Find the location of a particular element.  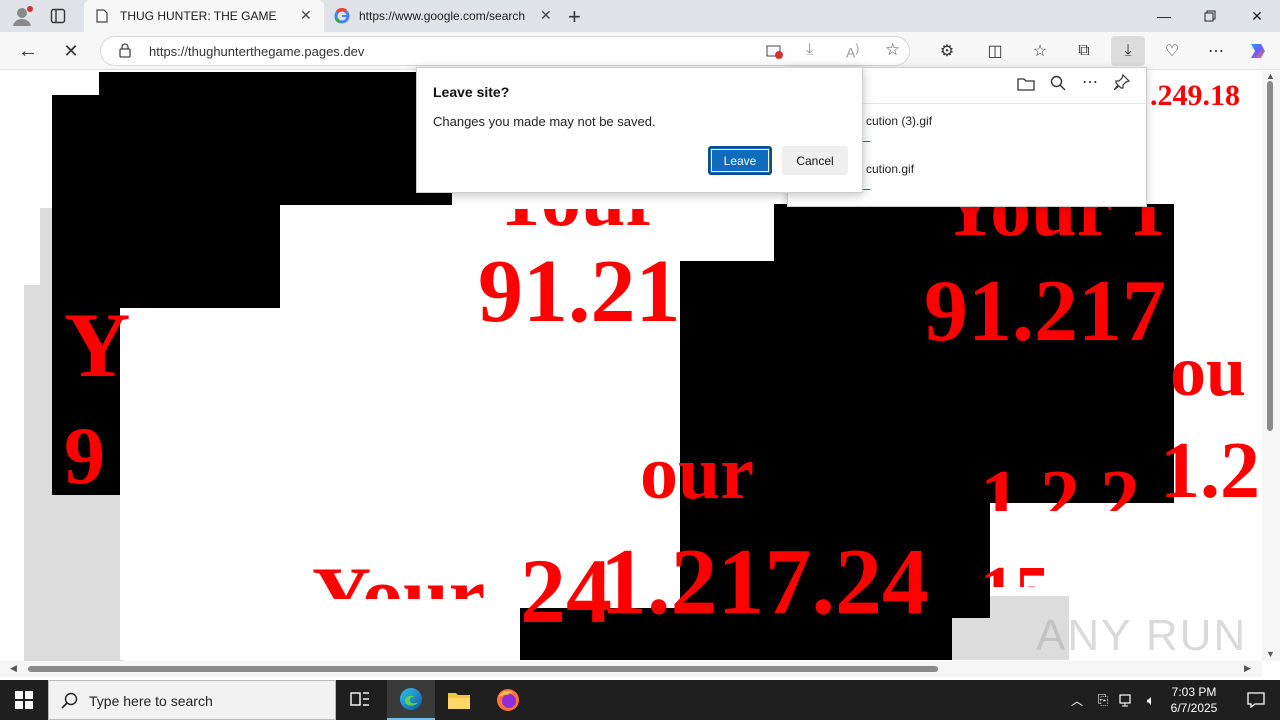

collections-icon: ⧉ is located at coordinates (1084, 51).